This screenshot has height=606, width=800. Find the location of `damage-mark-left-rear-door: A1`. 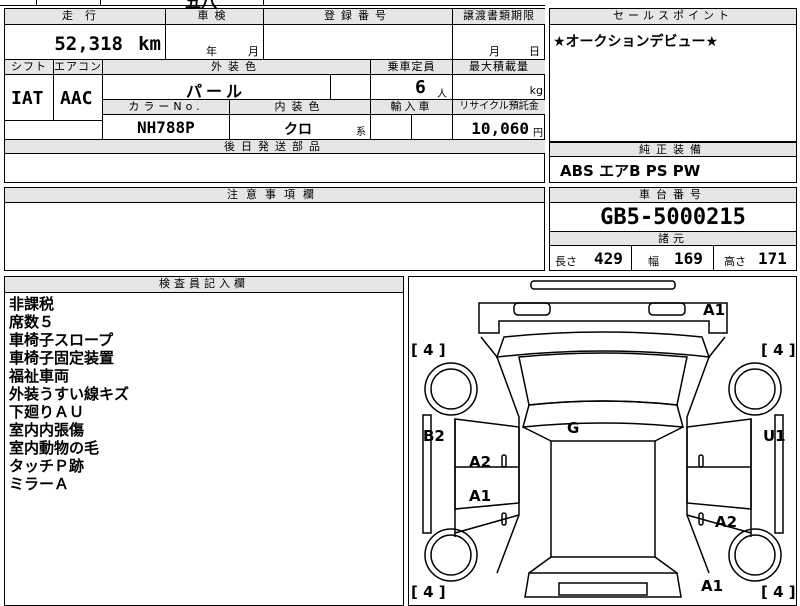

damage-mark-left-rear-door: A1 is located at coordinates (480, 496).